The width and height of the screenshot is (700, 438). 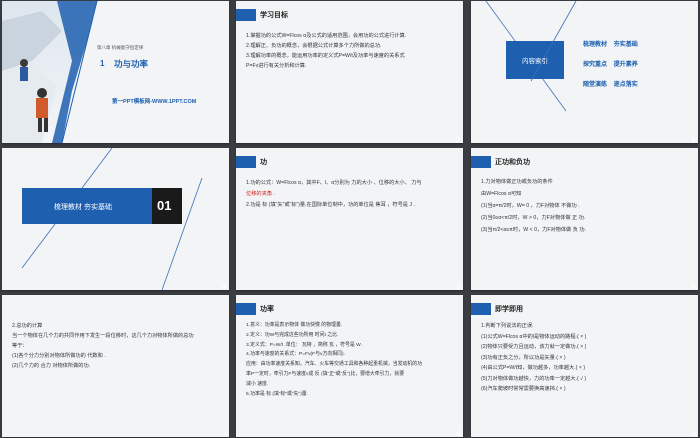 I want to click on section-header: 功率, so click(x=349, y=309).